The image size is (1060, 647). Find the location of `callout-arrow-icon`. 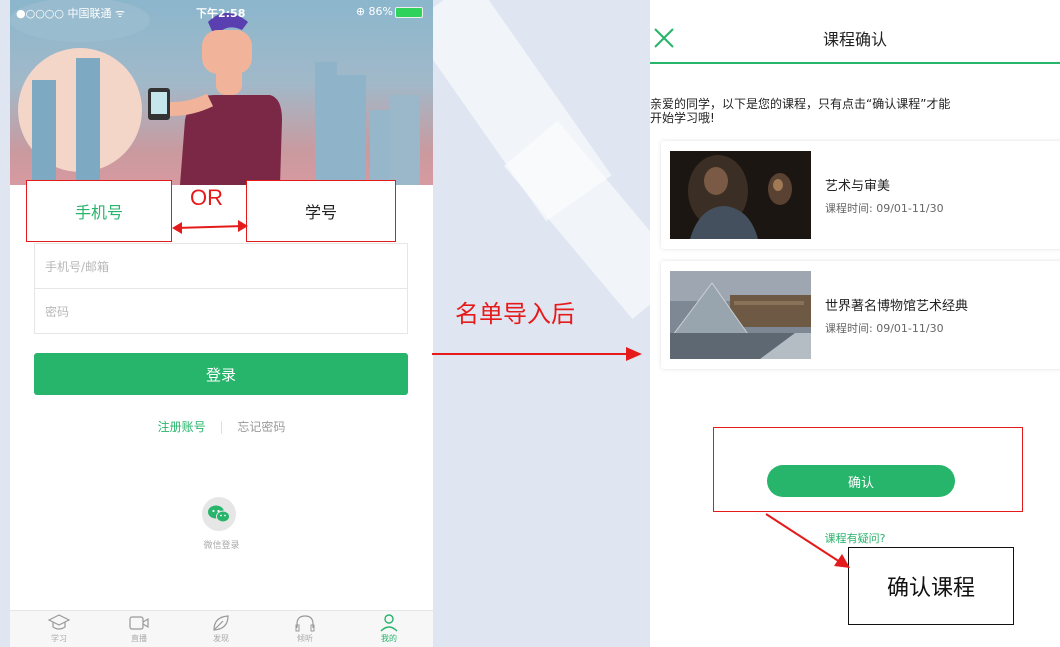

callout-arrow-icon is located at coordinates (807, 540).